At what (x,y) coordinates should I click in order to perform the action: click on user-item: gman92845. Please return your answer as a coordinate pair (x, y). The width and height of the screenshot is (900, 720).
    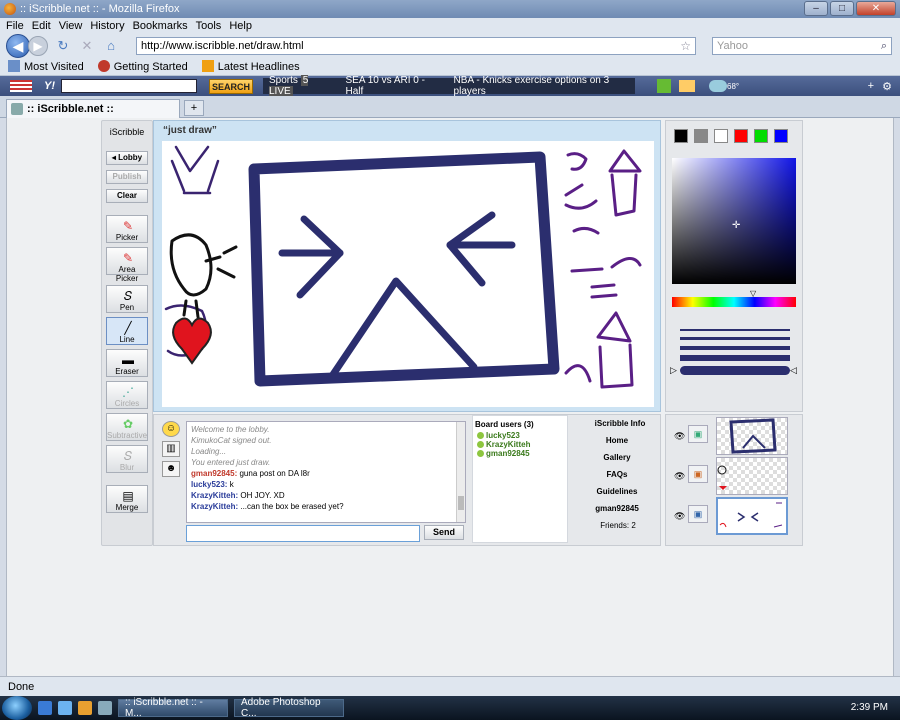
    Looking at the image, I should click on (520, 453).